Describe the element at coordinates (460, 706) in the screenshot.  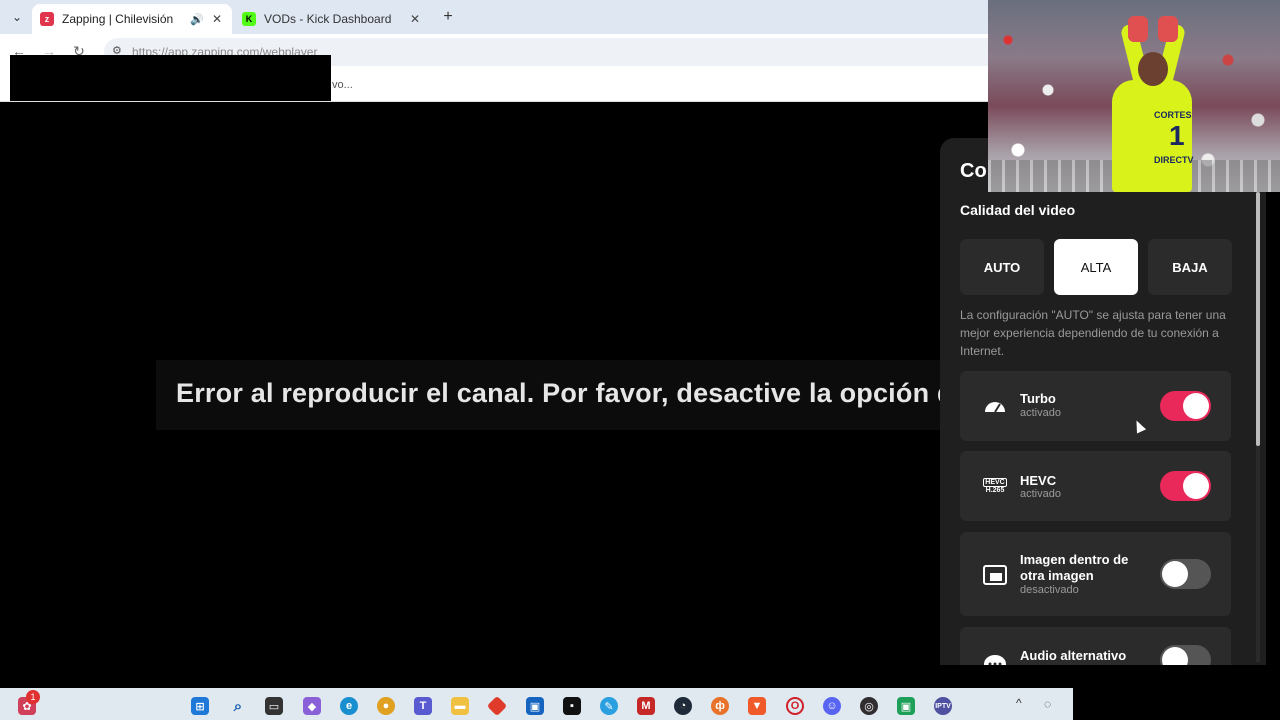
I see `file-explorer-icon: ▬` at that location.